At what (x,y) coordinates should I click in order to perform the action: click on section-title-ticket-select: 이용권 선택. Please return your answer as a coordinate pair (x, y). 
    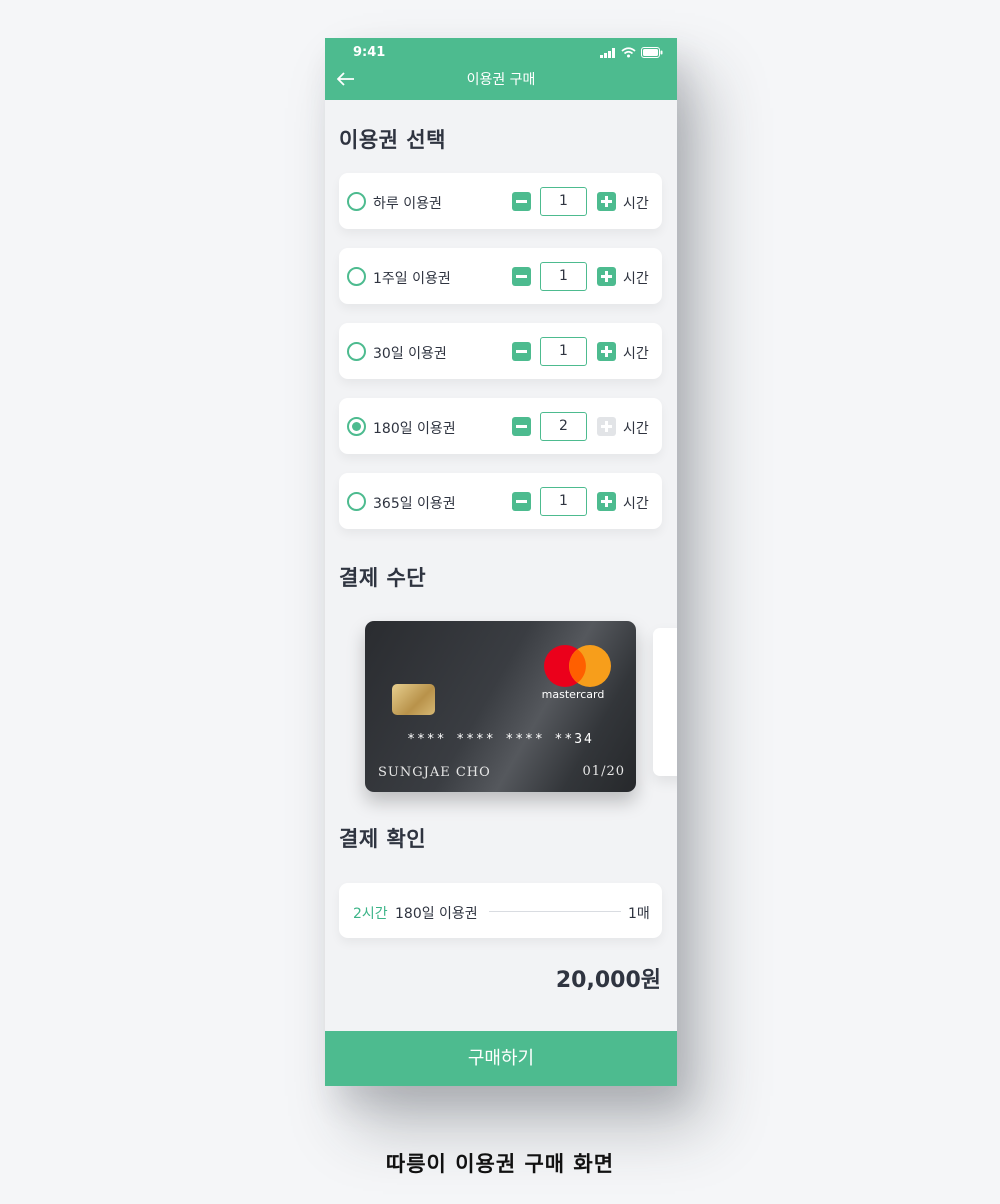
    Looking at the image, I should click on (392, 140).